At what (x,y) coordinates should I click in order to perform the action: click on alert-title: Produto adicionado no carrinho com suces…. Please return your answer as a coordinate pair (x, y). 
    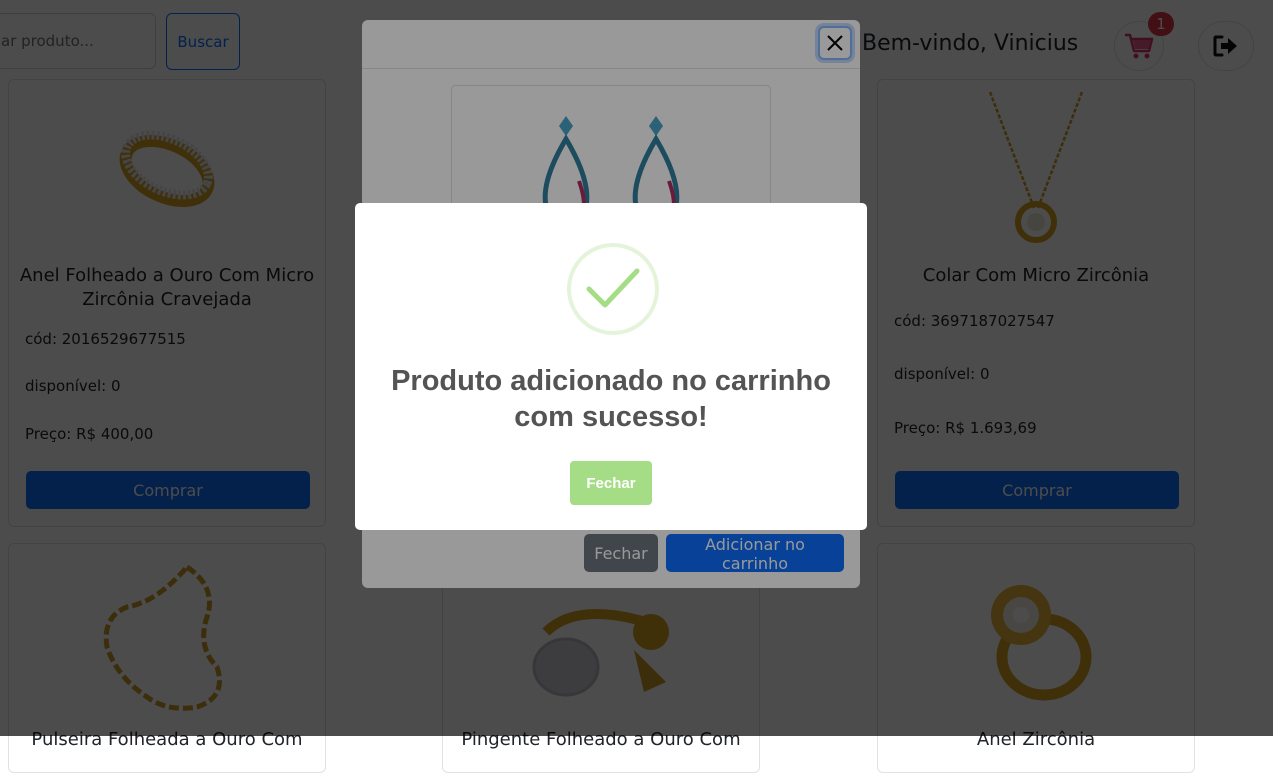
    Looking at the image, I should click on (611, 399).